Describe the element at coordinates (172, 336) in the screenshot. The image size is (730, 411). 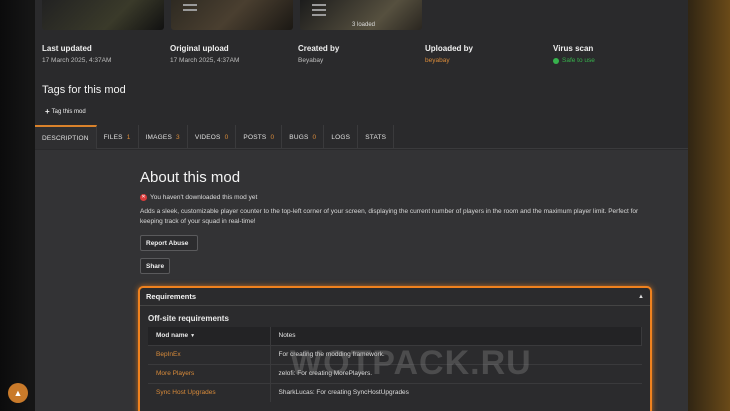
I see `column-label: Mod name` at that location.